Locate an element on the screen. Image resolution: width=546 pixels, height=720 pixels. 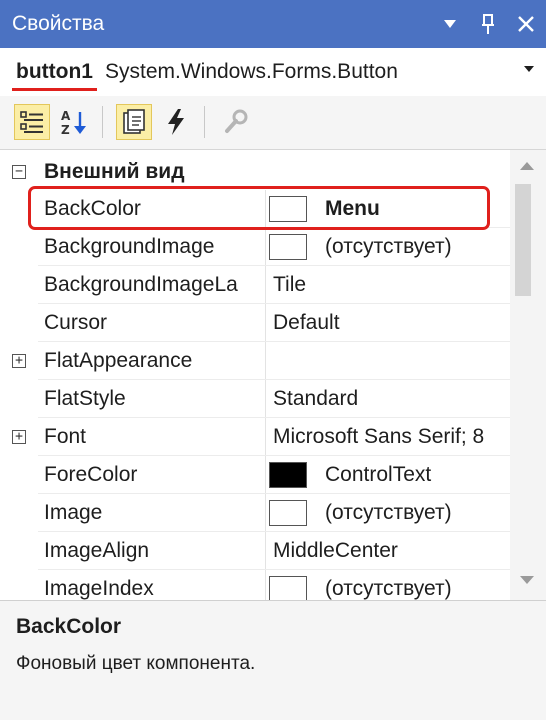
object-selector: button1 System.Windows.Forms.Button is located at coordinates (273, 72).